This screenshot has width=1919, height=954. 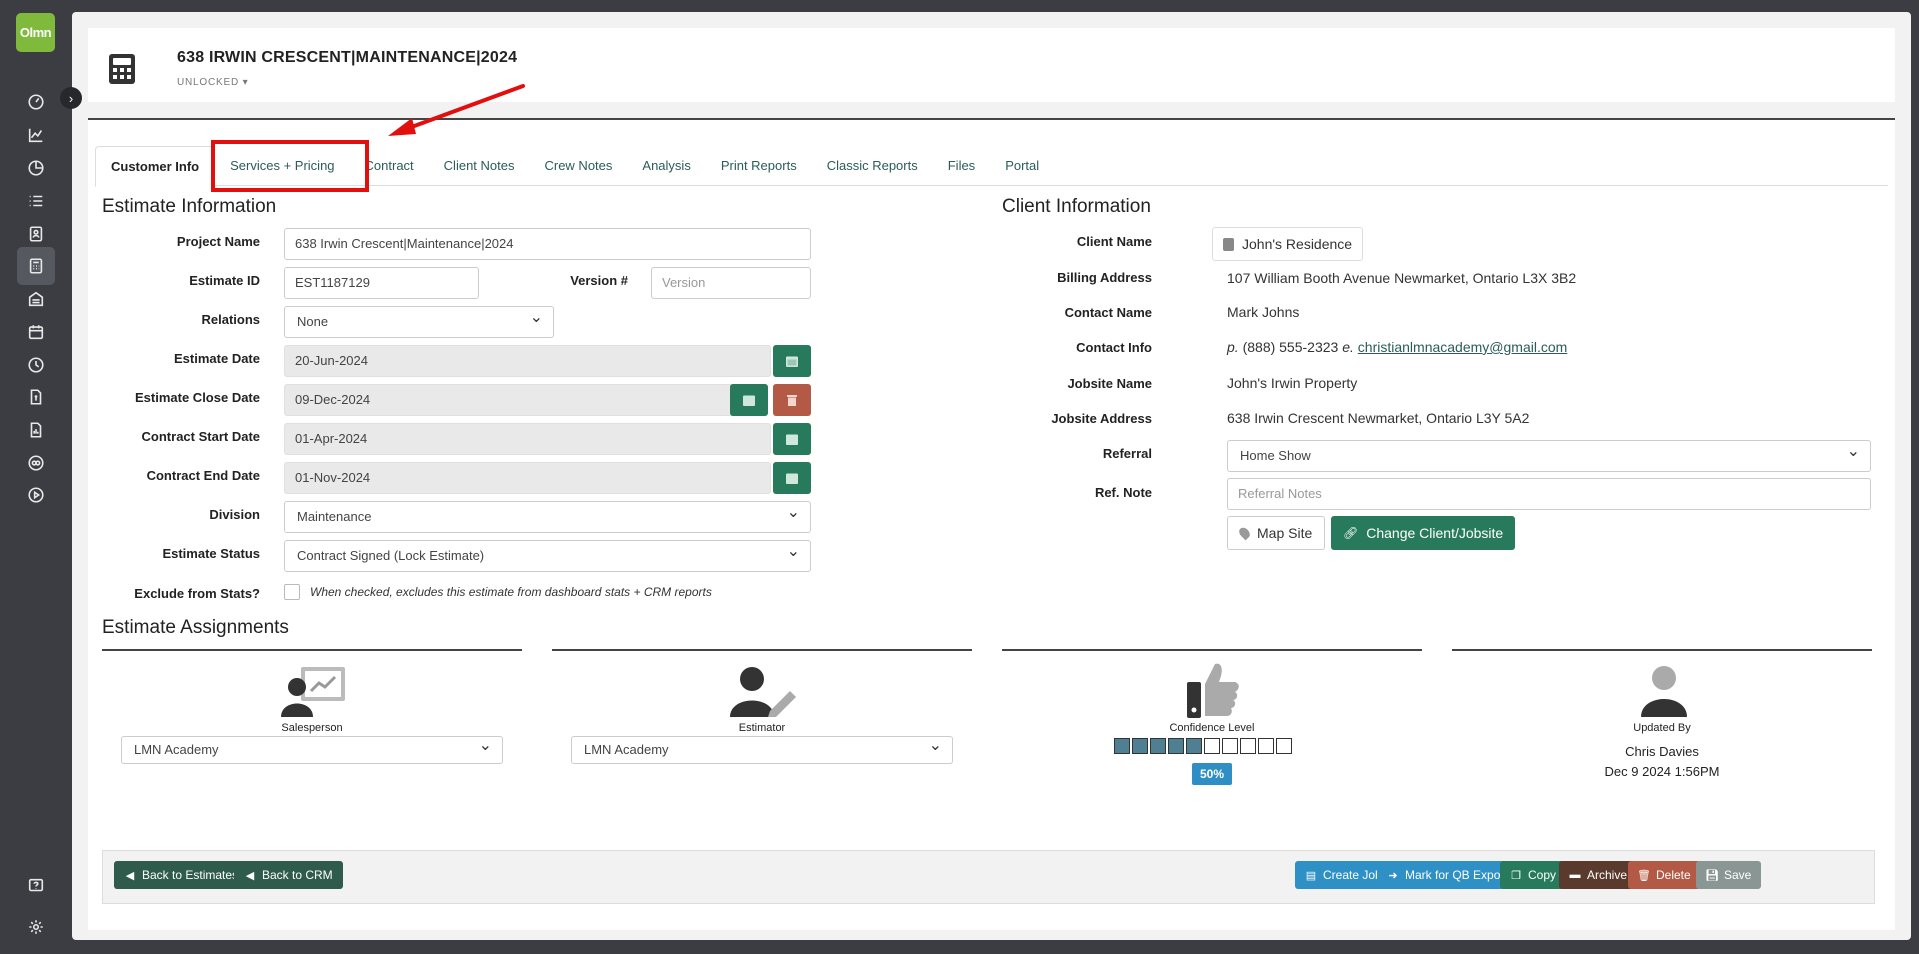 I want to click on client-name-value: John's Residence, so click(x=1297, y=244).